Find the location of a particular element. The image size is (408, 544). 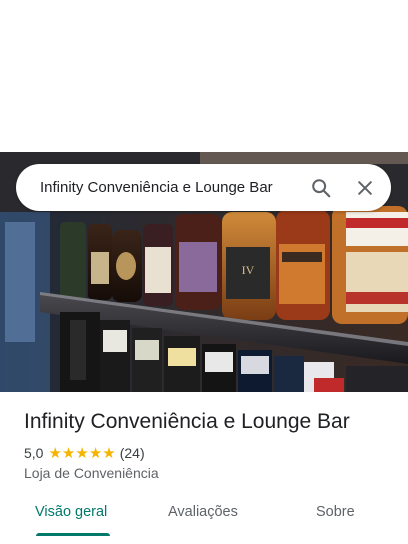

rating-stars: ★ ★ ★ ★ ★ is located at coordinates (81, 453).